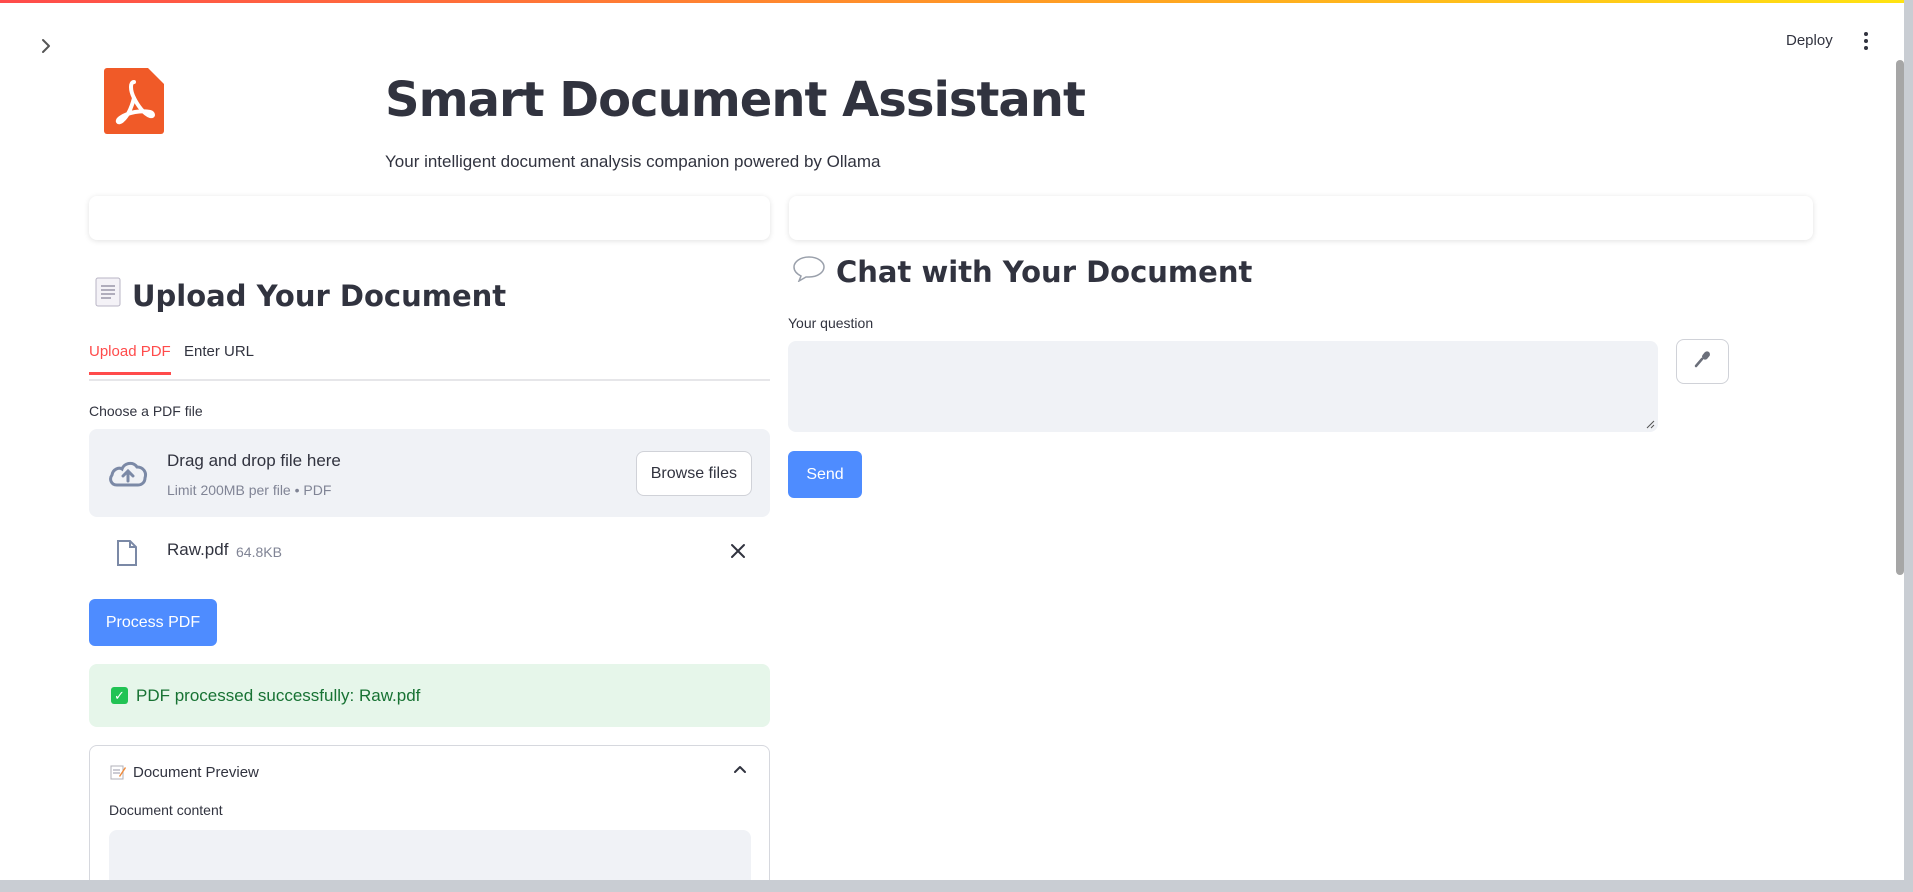  What do you see at coordinates (952, 1) in the screenshot?
I see `top-decoration-bar` at bounding box center [952, 1].